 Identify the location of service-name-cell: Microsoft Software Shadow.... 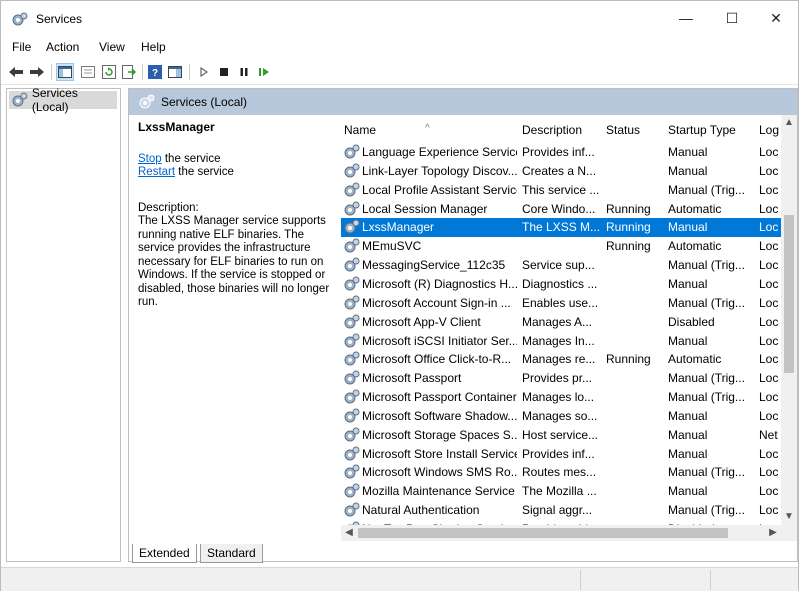
(439, 415).